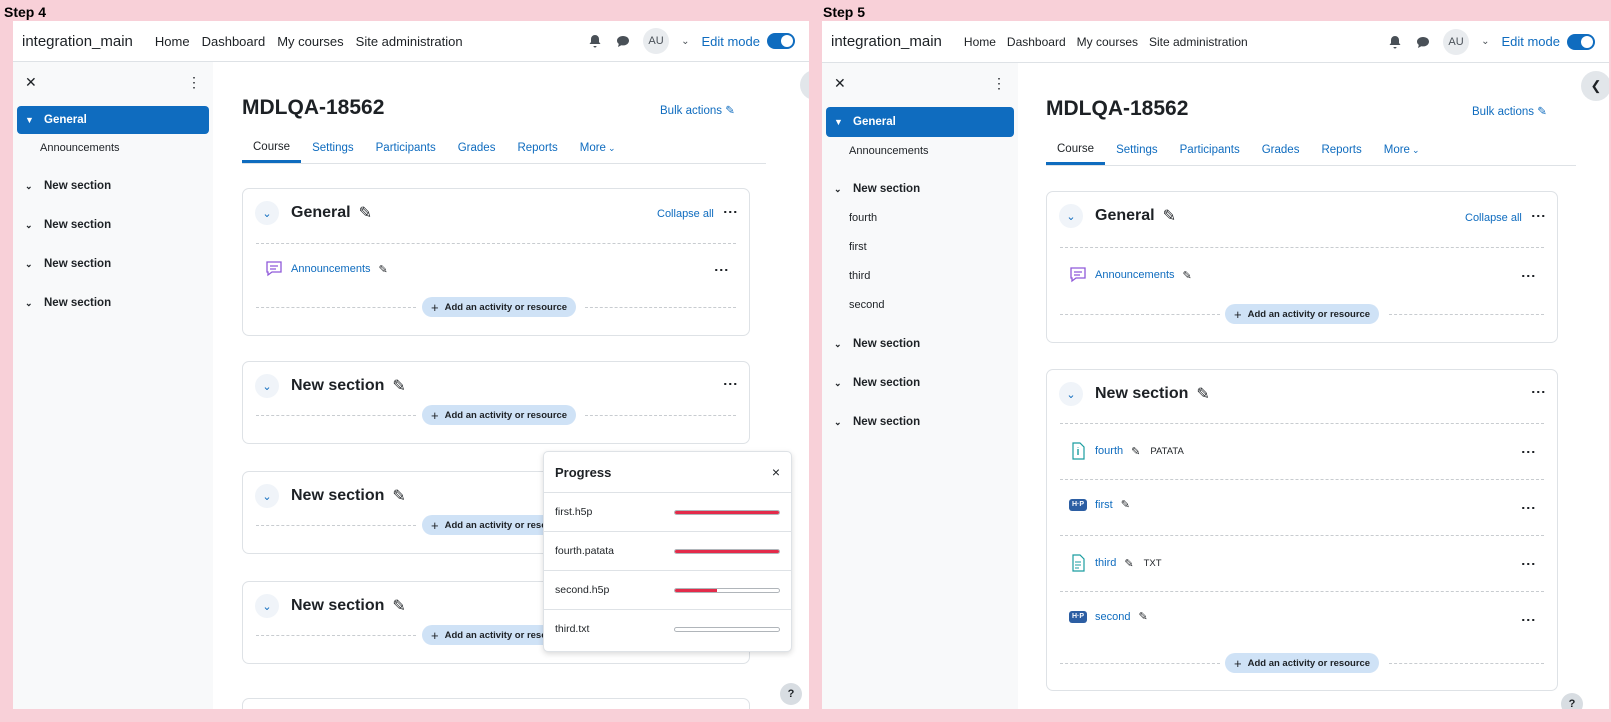  Describe the element at coordinates (840, 83) in the screenshot. I see `close-icon: ✕` at that location.